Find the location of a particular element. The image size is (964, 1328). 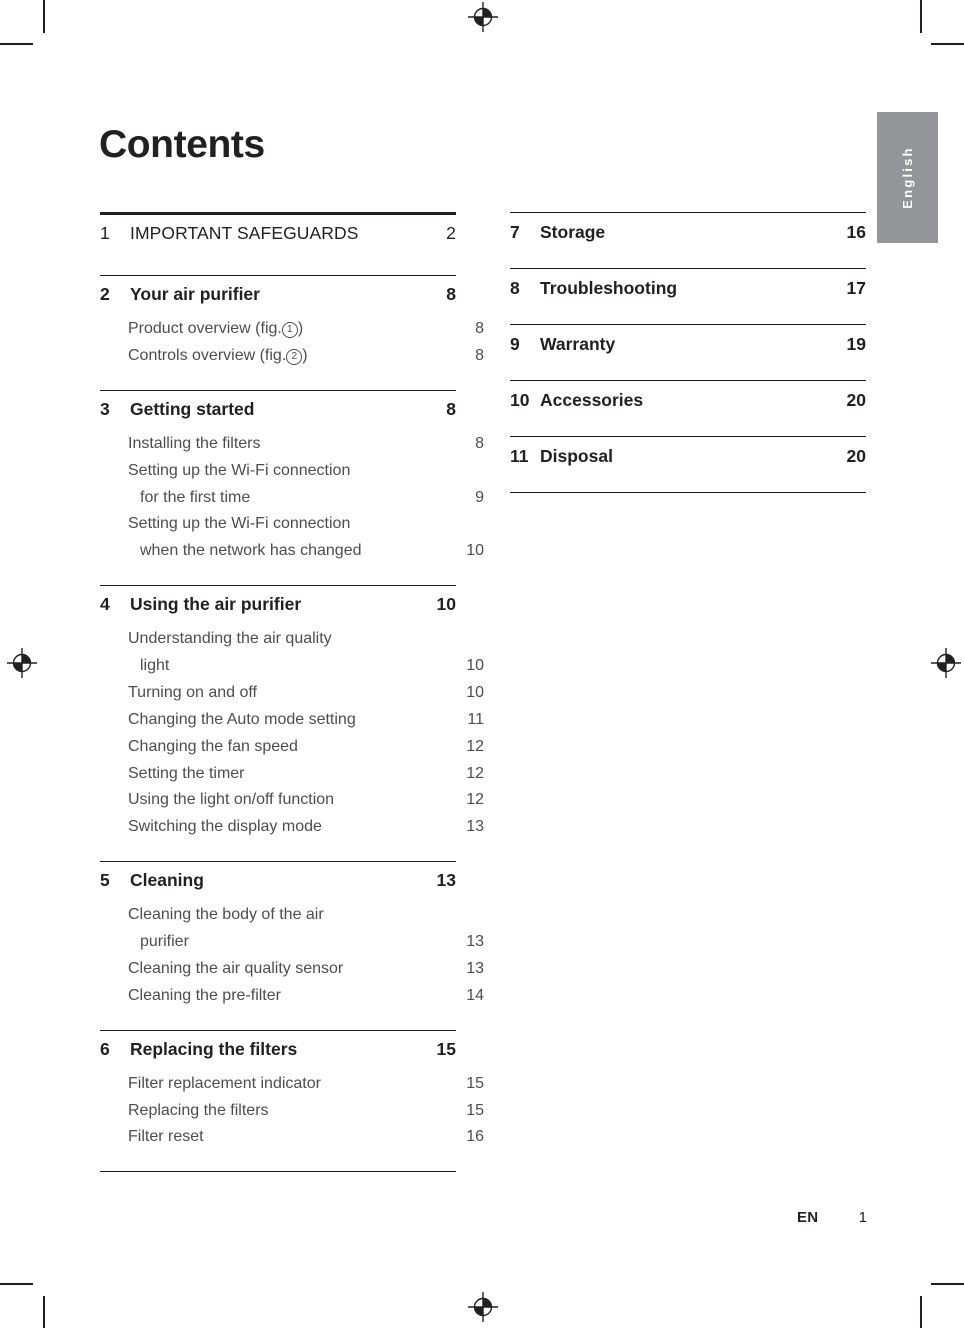

registration-mark-left-middle is located at coordinates (22, 663).